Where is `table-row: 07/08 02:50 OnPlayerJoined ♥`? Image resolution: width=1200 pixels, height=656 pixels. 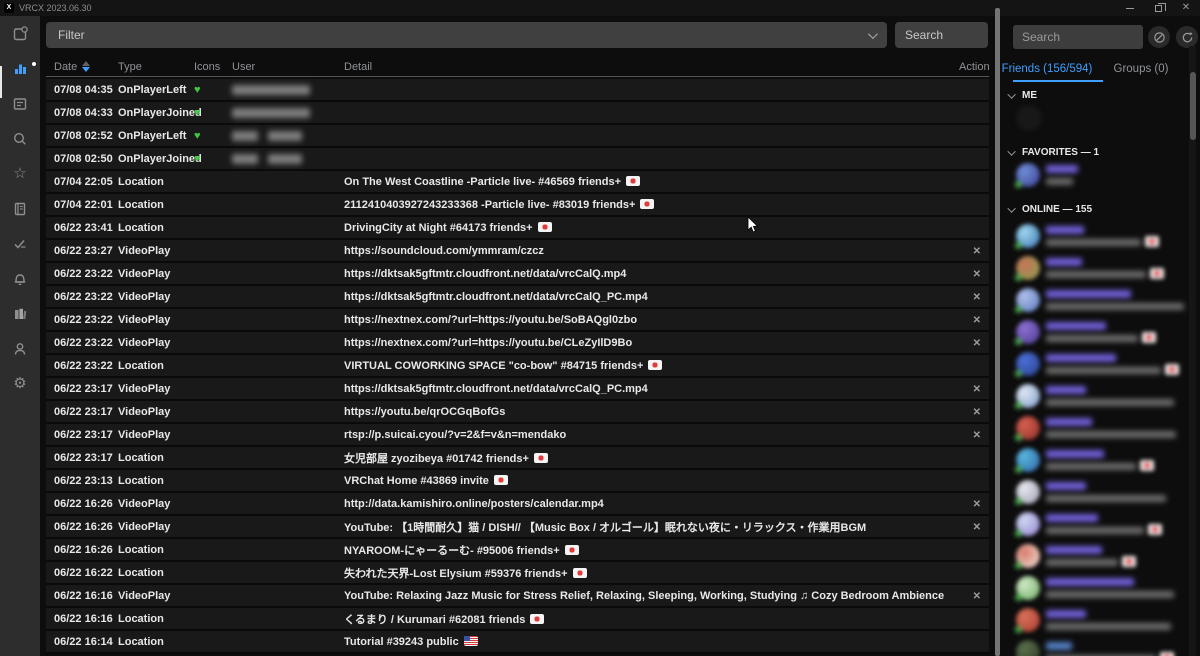 table-row: 07/08 02:50 OnPlayerJoined ♥ is located at coordinates (517, 159).